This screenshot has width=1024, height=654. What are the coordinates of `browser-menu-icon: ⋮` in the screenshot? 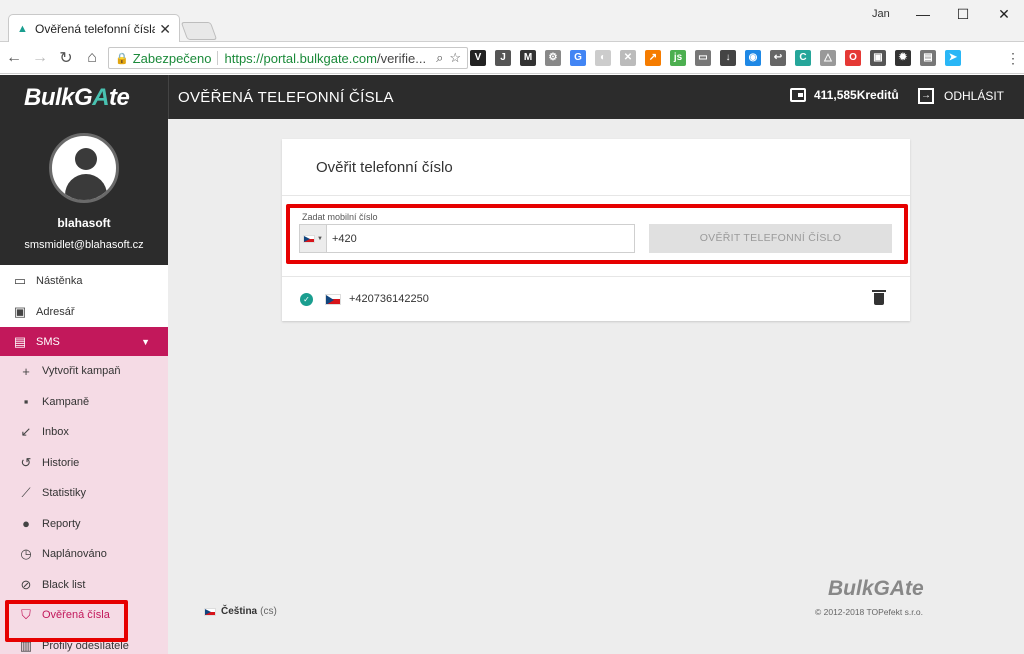 It's located at (1013, 58).